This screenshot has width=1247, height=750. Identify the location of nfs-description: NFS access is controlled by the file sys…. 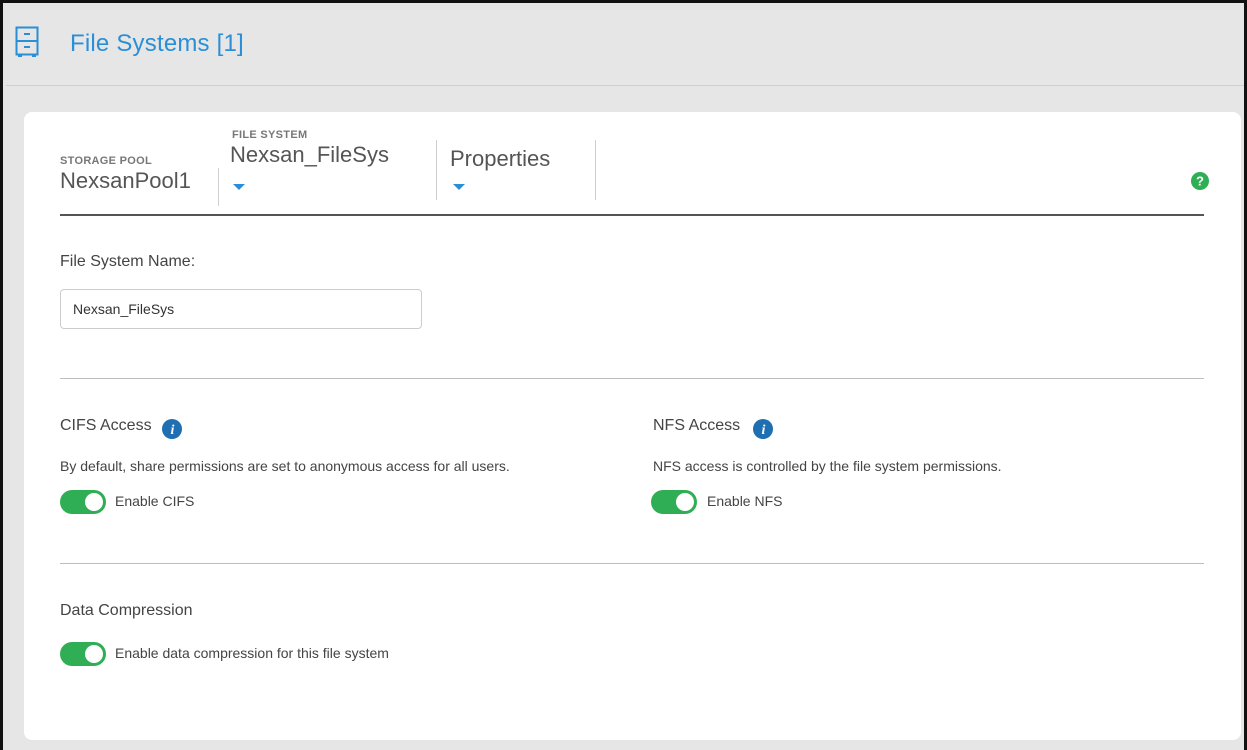
(827, 466).